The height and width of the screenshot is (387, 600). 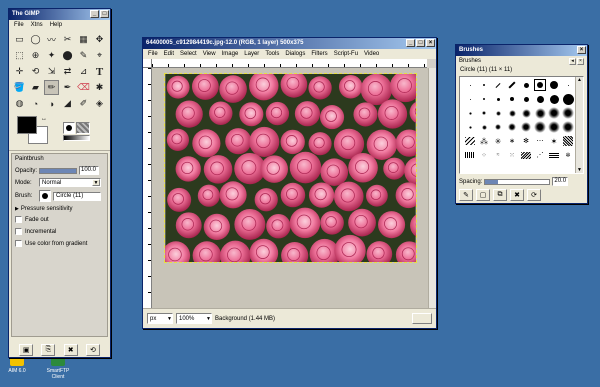 What do you see at coordinates (579, 80) in the screenshot?
I see `scroll-up-arrow-icon: ▲` at bounding box center [579, 80].